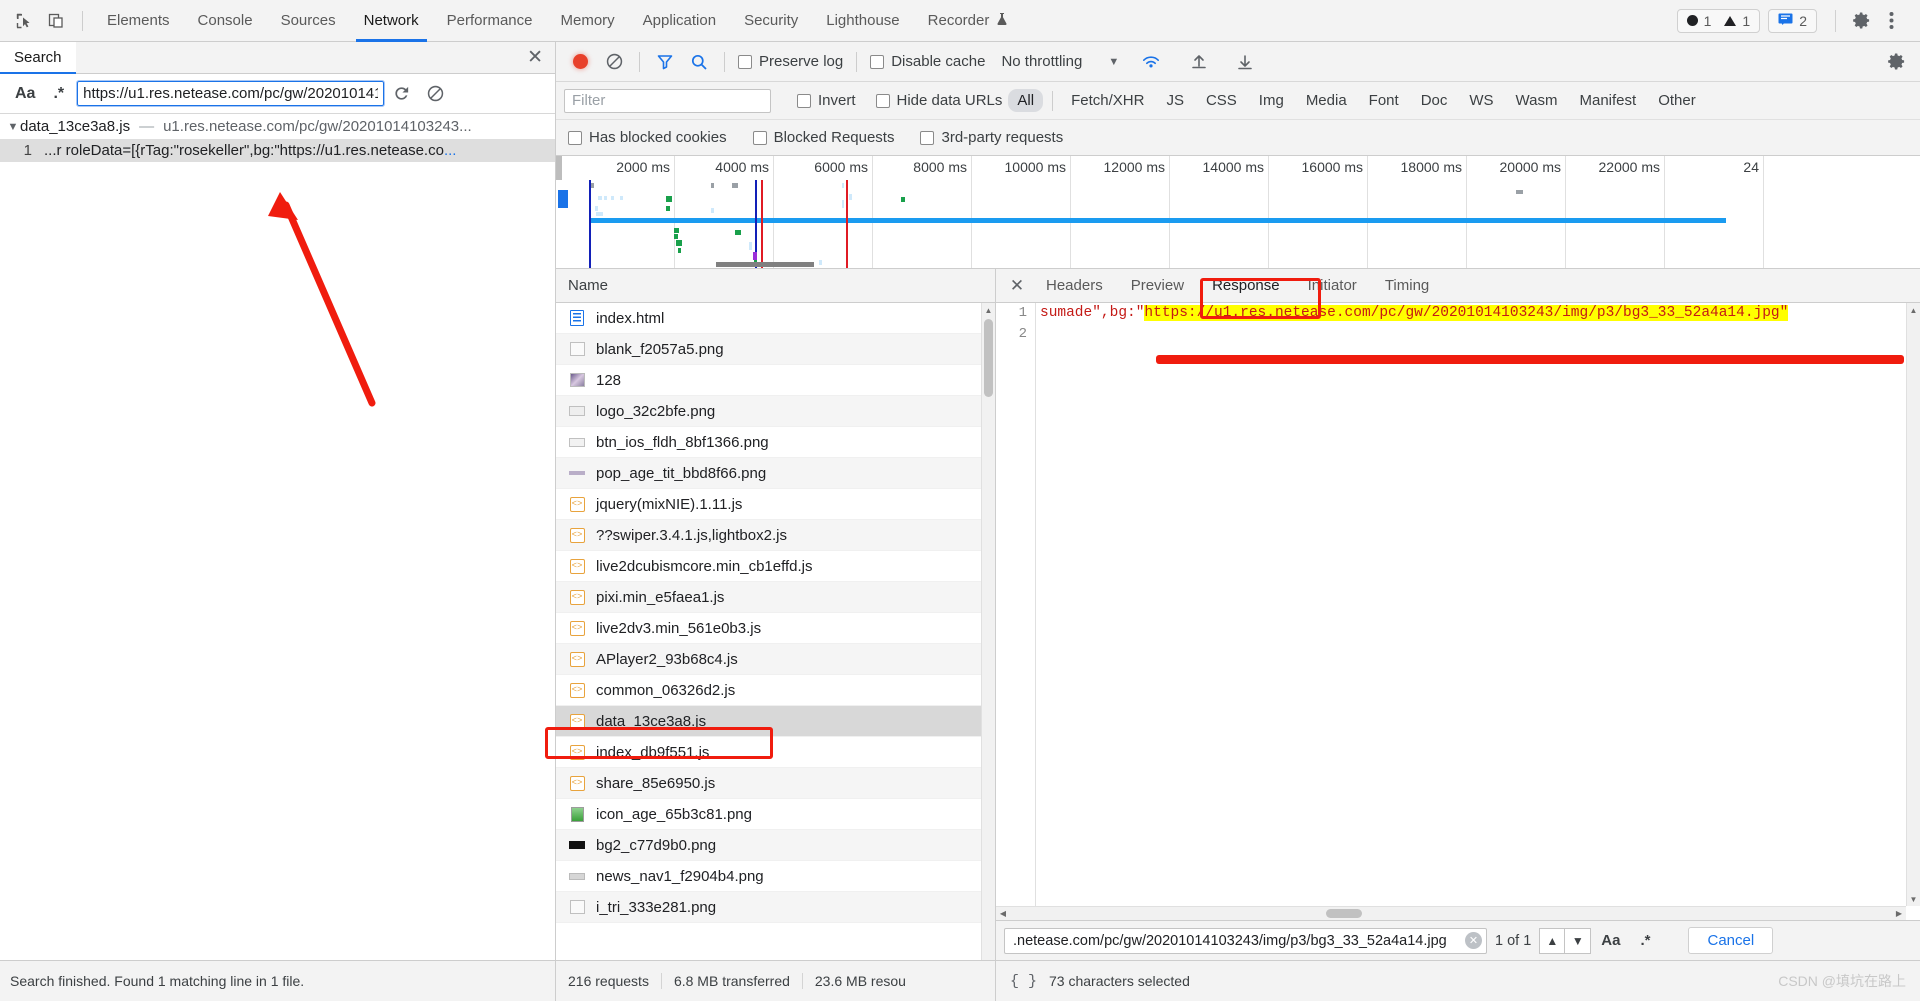  I want to click on pretty-print-braces-icon: { }, so click(1023, 981).